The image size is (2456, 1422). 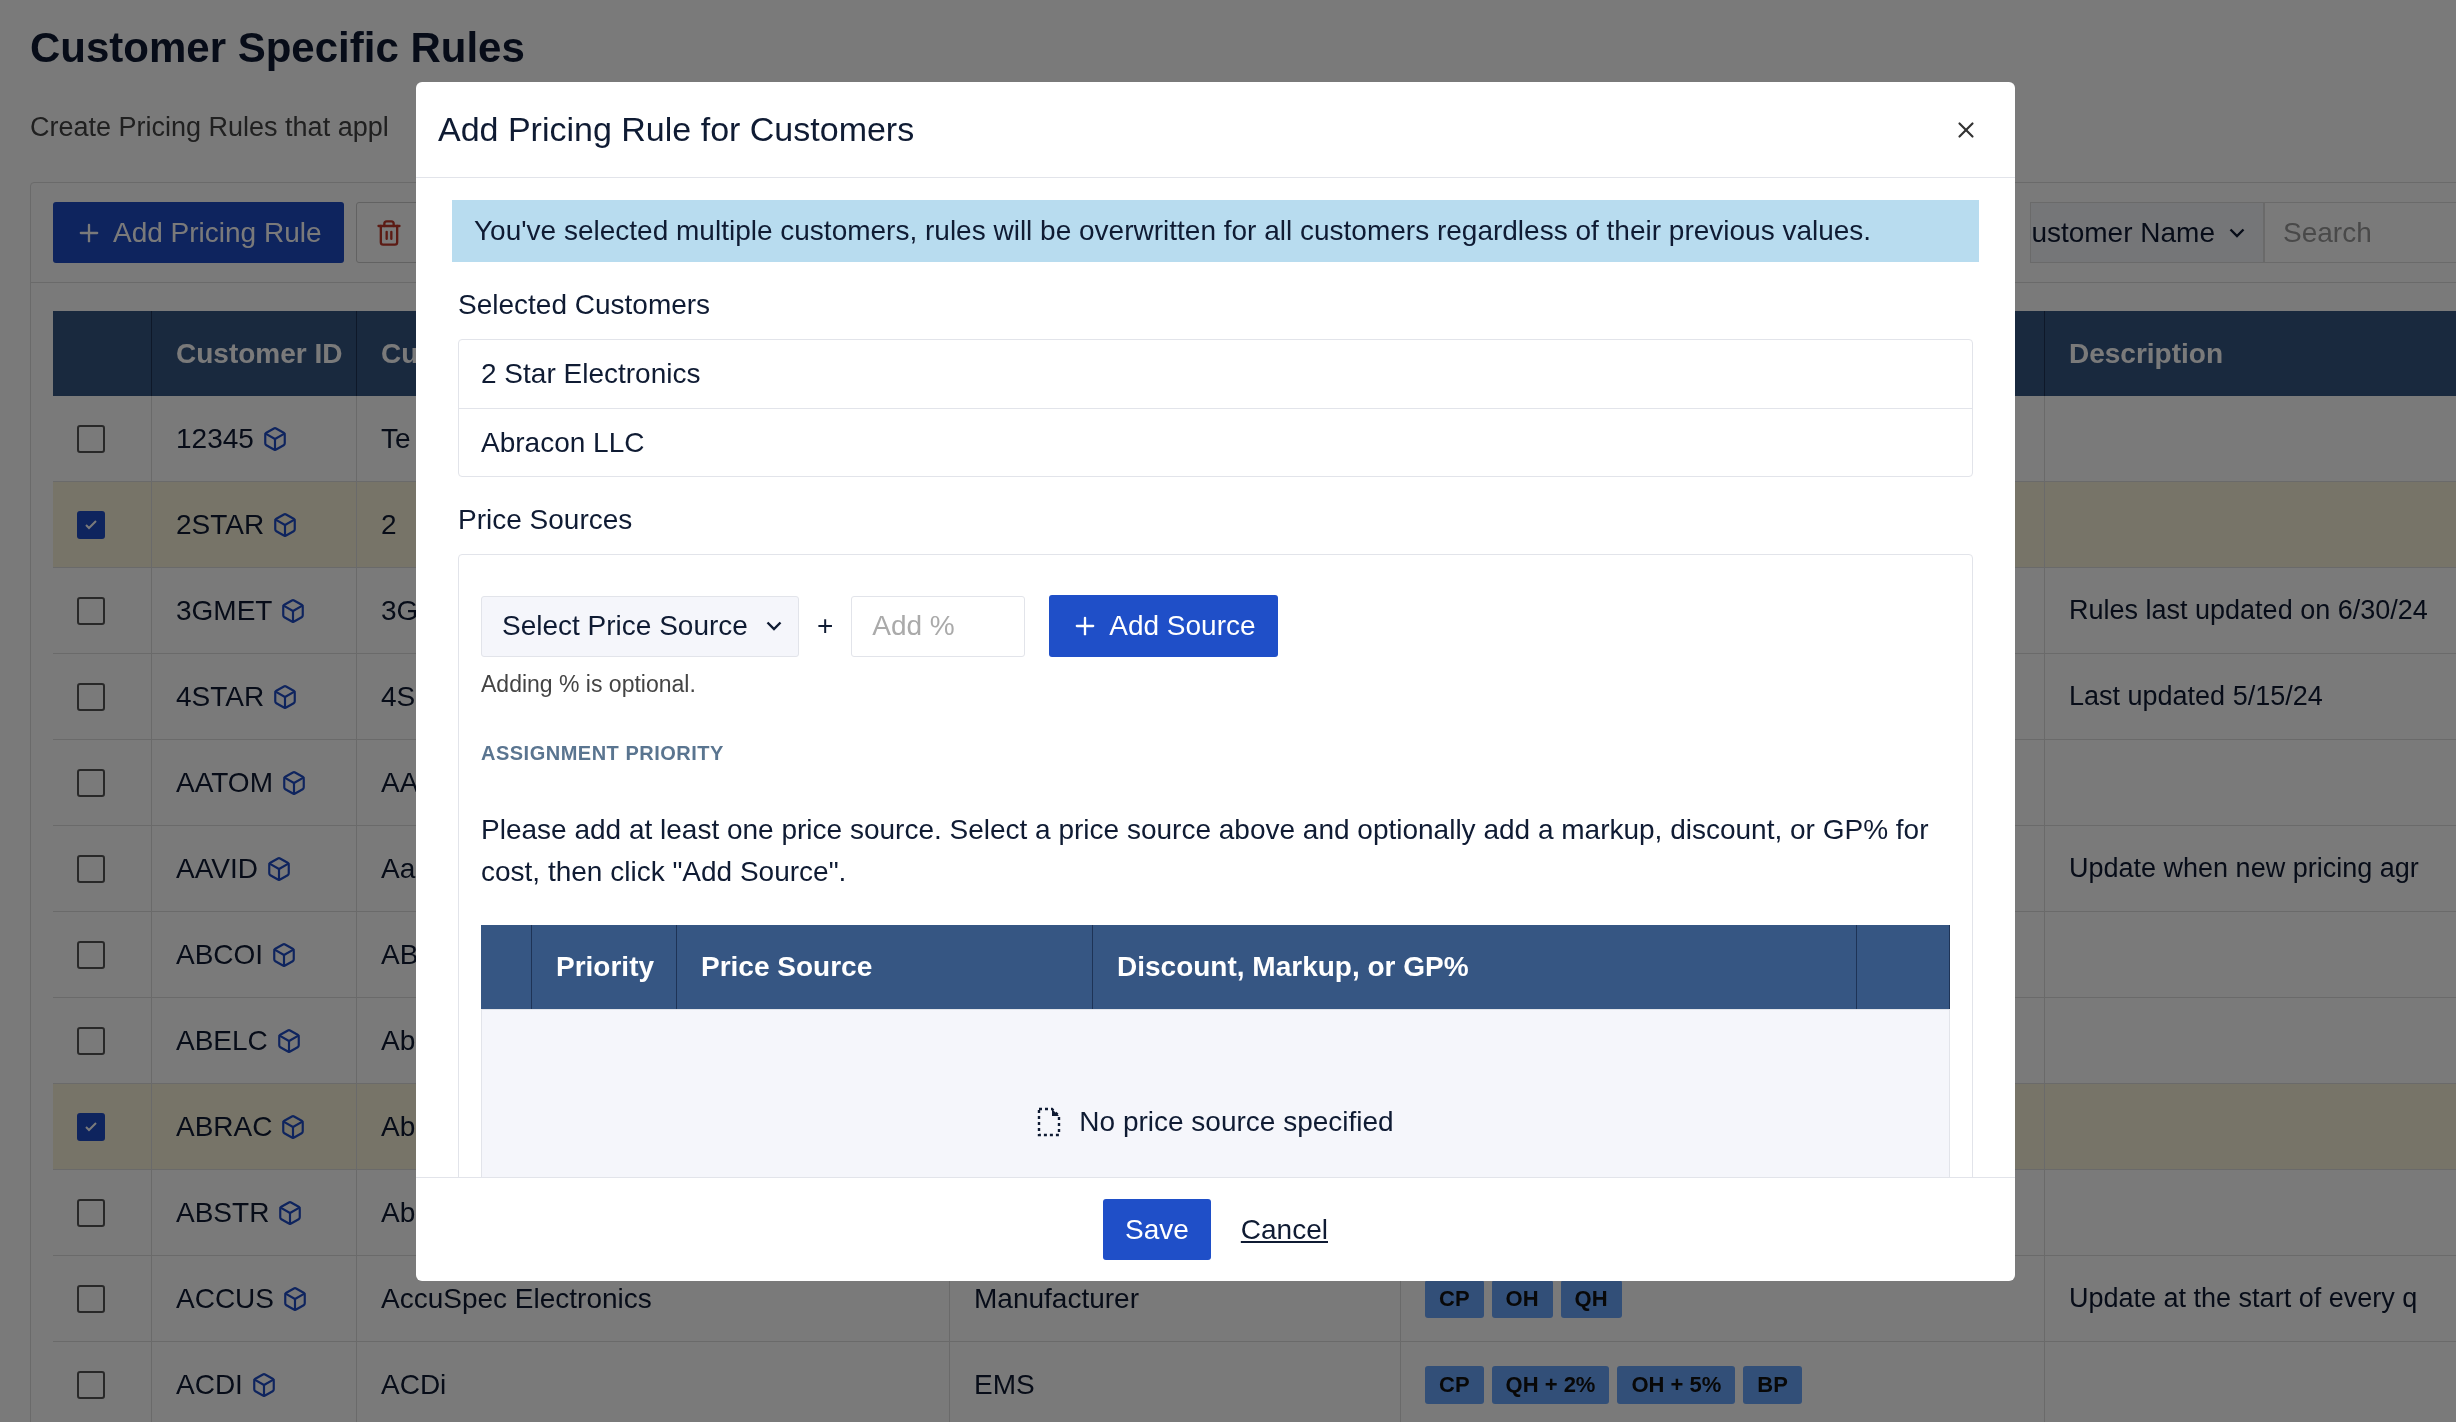 I want to click on price-source-tag: BP, so click(x=1772, y=1384).